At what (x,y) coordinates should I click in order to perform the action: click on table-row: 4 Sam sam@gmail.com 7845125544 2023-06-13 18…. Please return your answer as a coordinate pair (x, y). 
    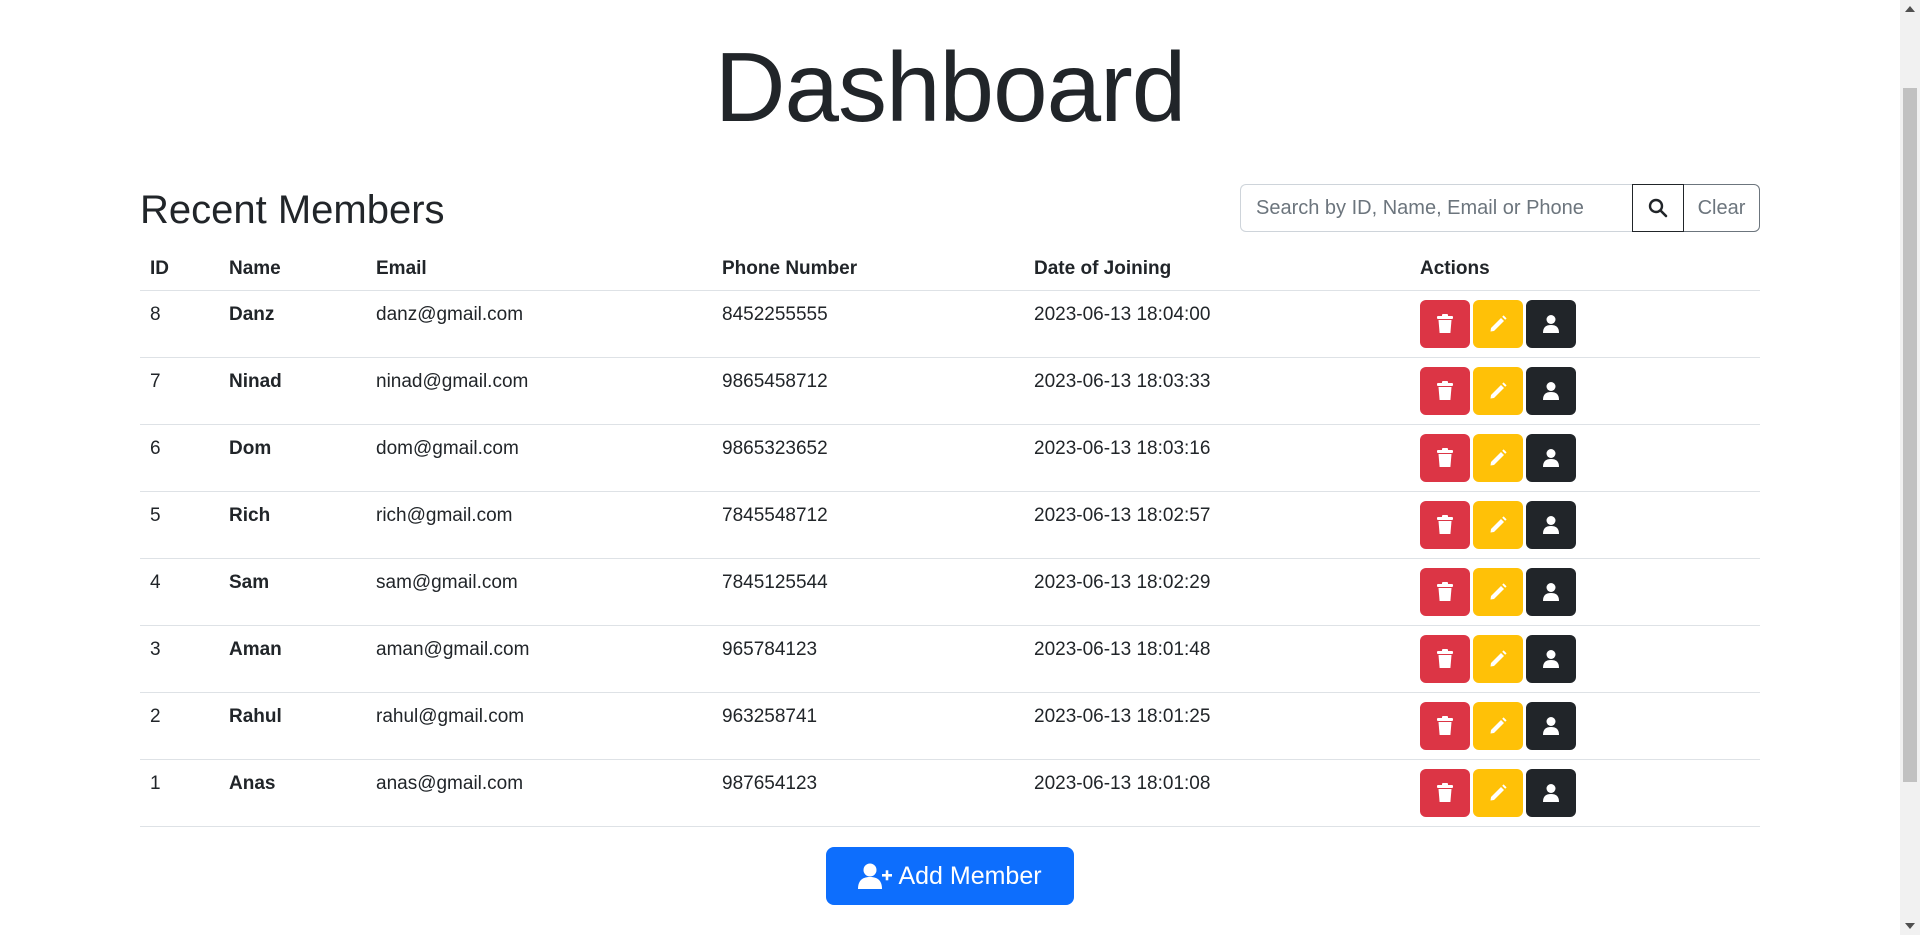
    Looking at the image, I should click on (950, 592).